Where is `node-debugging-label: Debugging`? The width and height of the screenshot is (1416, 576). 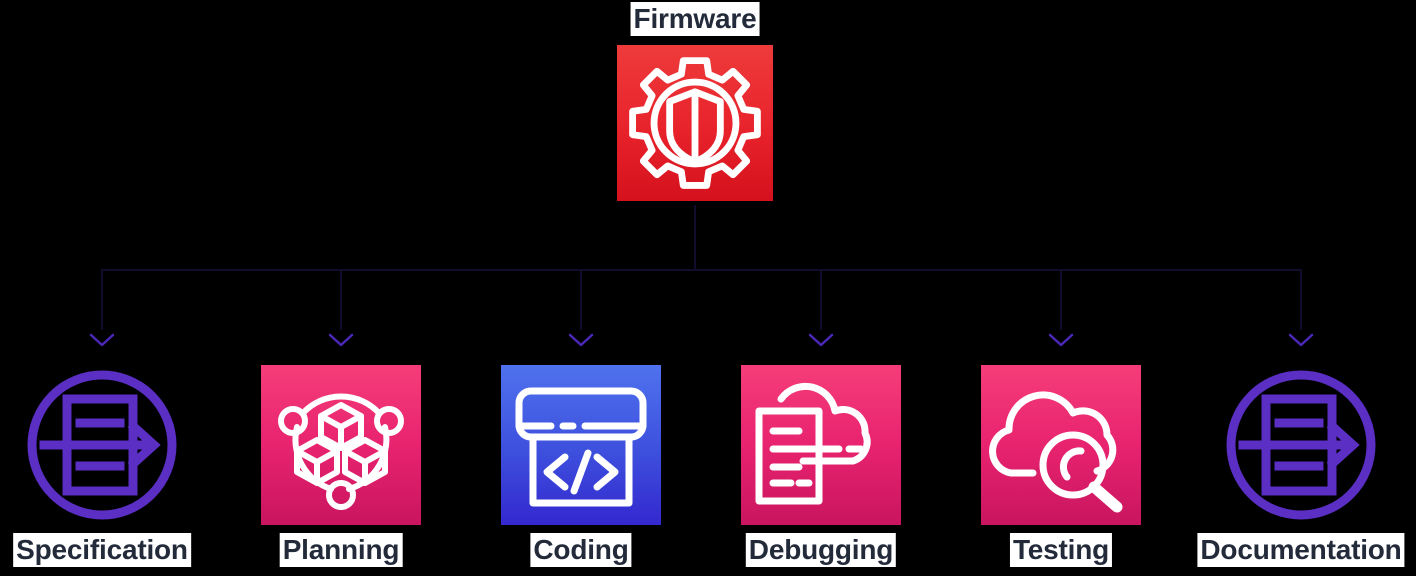 node-debugging-label: Debugging is located at coordinates (821, 550).